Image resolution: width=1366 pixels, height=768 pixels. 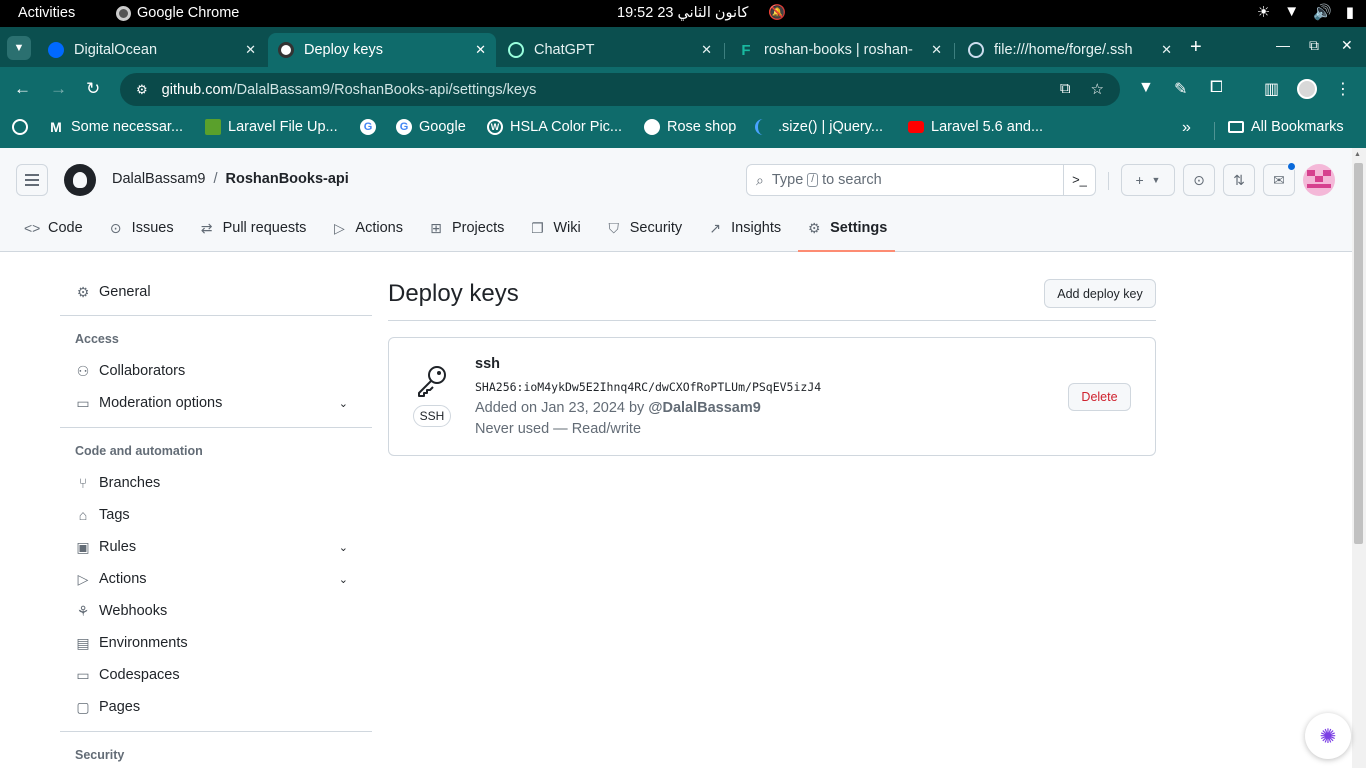 I want to click on search-placeholder-tail: to search, so click(x=852, y=180).